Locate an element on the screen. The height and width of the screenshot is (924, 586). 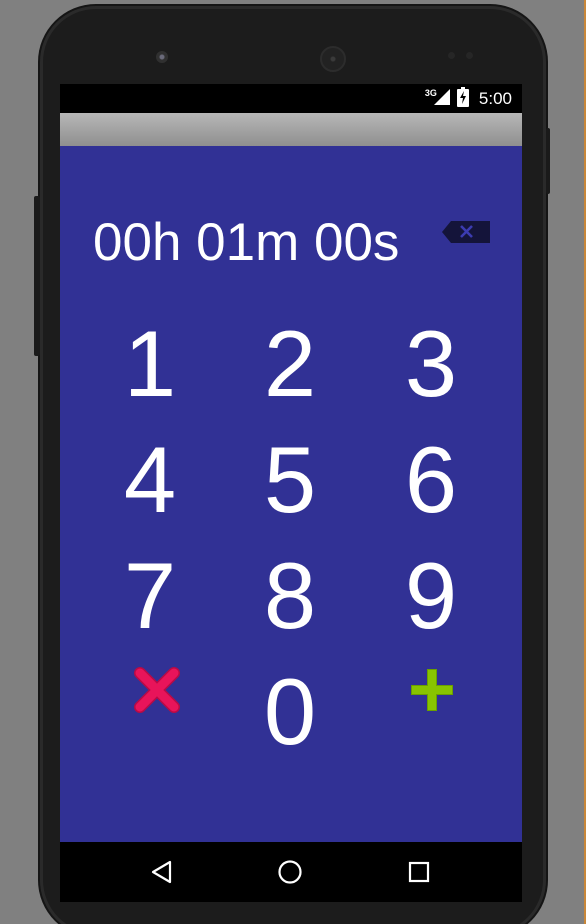
add-button is located at coordinates (432, 690).